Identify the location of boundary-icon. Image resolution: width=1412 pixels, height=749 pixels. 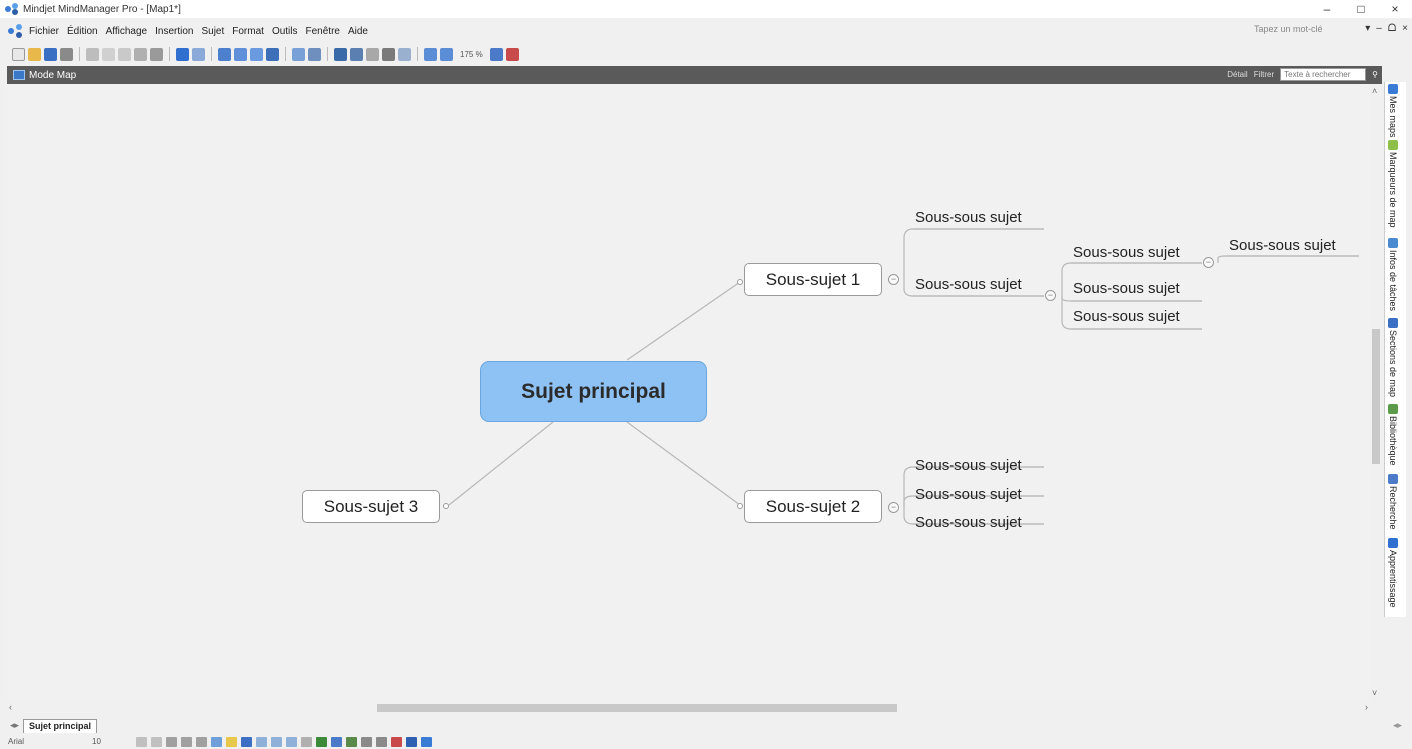
(272, 54).